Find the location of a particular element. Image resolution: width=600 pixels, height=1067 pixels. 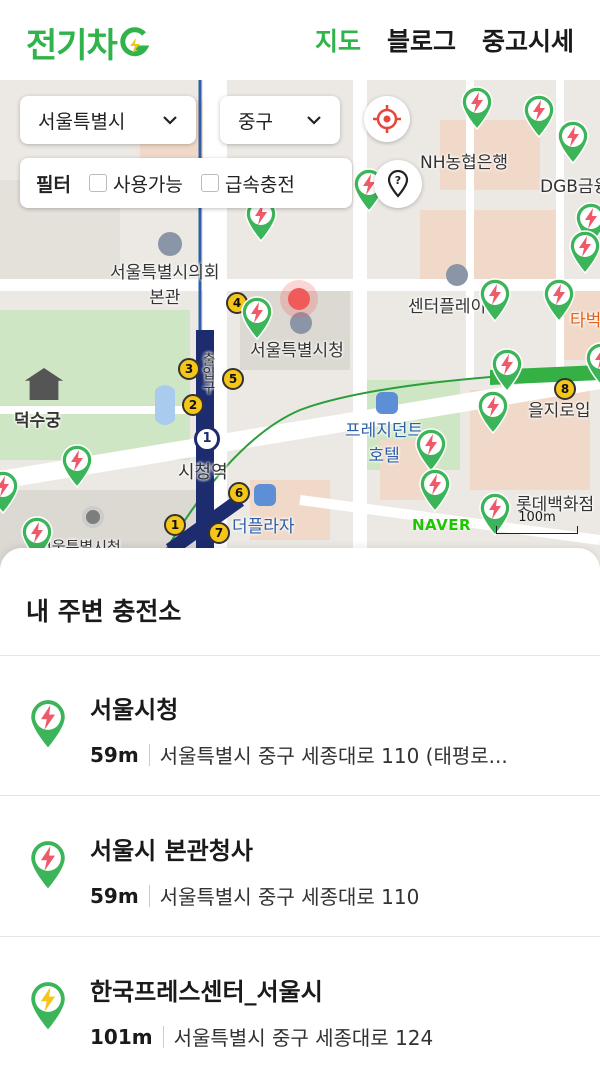

subway-exit-5: 5 is located at coordinates (233, 379).